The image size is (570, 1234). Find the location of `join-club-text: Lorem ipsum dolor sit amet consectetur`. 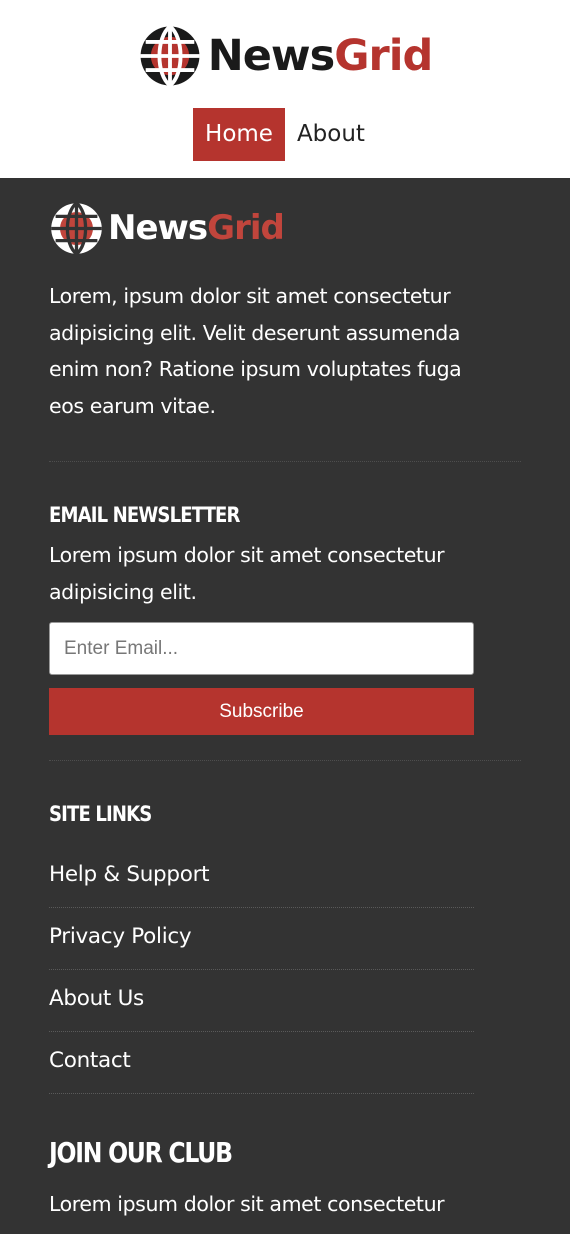

join-club-text: Lorem ipsum dolor sit amet consectetur is located at coordinates (247, 1204).